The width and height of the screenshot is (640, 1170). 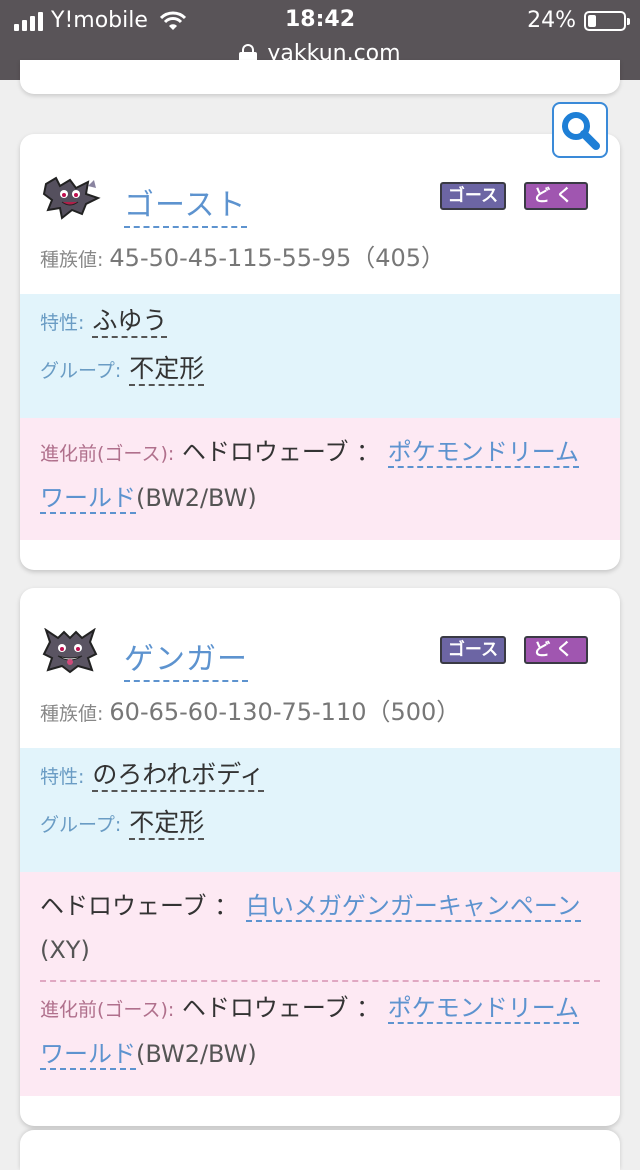 What do you see at coordinates (413, 907) in the screenshot?
I see `event-link: 白いメガゲンガーキャンペーン` at bounding box center [413, 907].